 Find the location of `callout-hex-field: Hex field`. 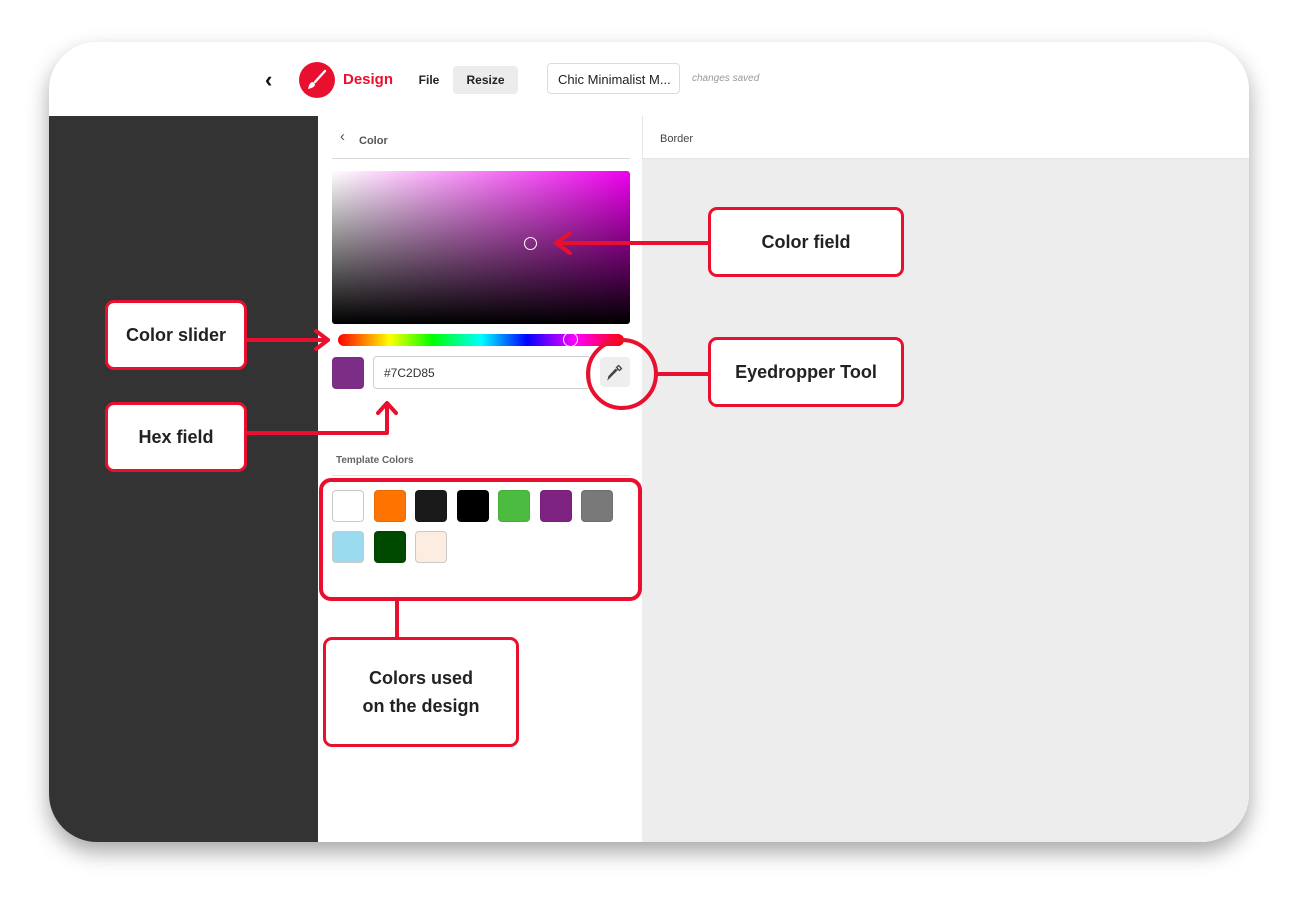

callout-hex-field: Hex field is located at coordinates (176, 437).